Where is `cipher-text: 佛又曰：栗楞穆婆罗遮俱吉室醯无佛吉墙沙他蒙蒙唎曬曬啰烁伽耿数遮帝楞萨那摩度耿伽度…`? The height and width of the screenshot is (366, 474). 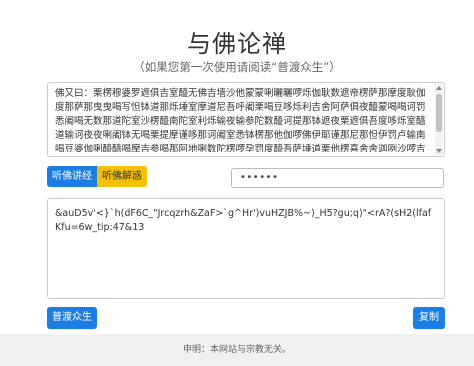
cipher-text: 佛又曰：栗楞穆婆罗遮俱吉室醯无佛吉墙沙他蒙蒙唎曬曬啰烁伽耿数遮帝楞萨那摩度耿伽度… is located at coordinates (240, 120).